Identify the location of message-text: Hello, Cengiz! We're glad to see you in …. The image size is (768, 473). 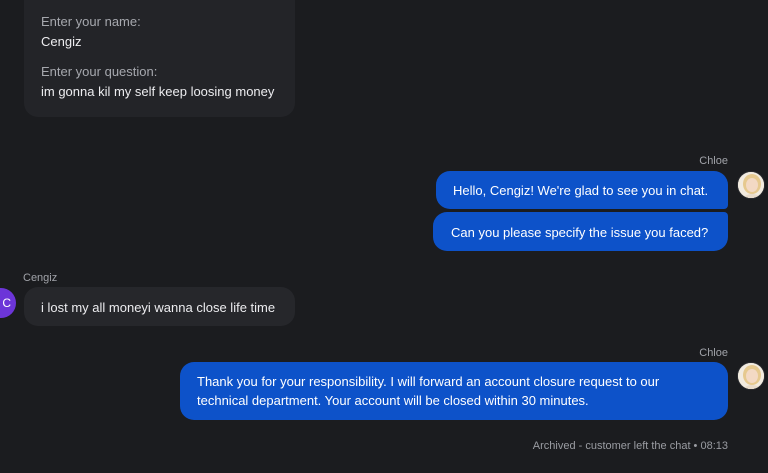
(581, 190).